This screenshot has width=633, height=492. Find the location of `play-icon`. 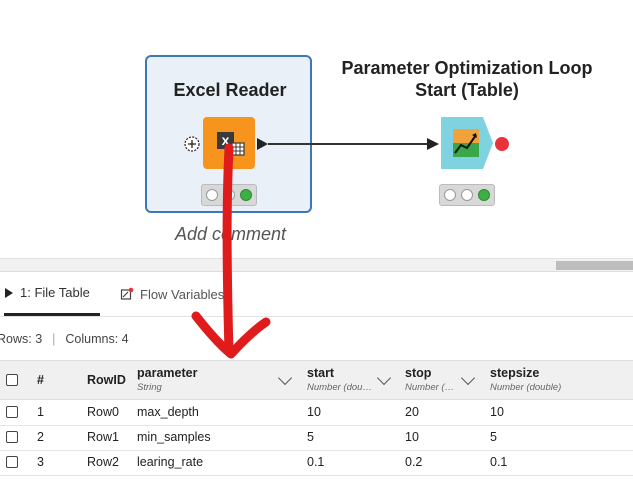

play-icon is located at coordinates (9, 292).